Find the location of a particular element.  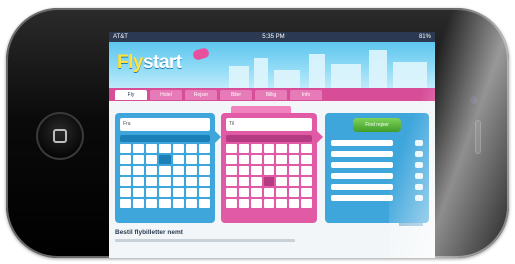

site-logo: Flystart is located at coordinates (149, 63).